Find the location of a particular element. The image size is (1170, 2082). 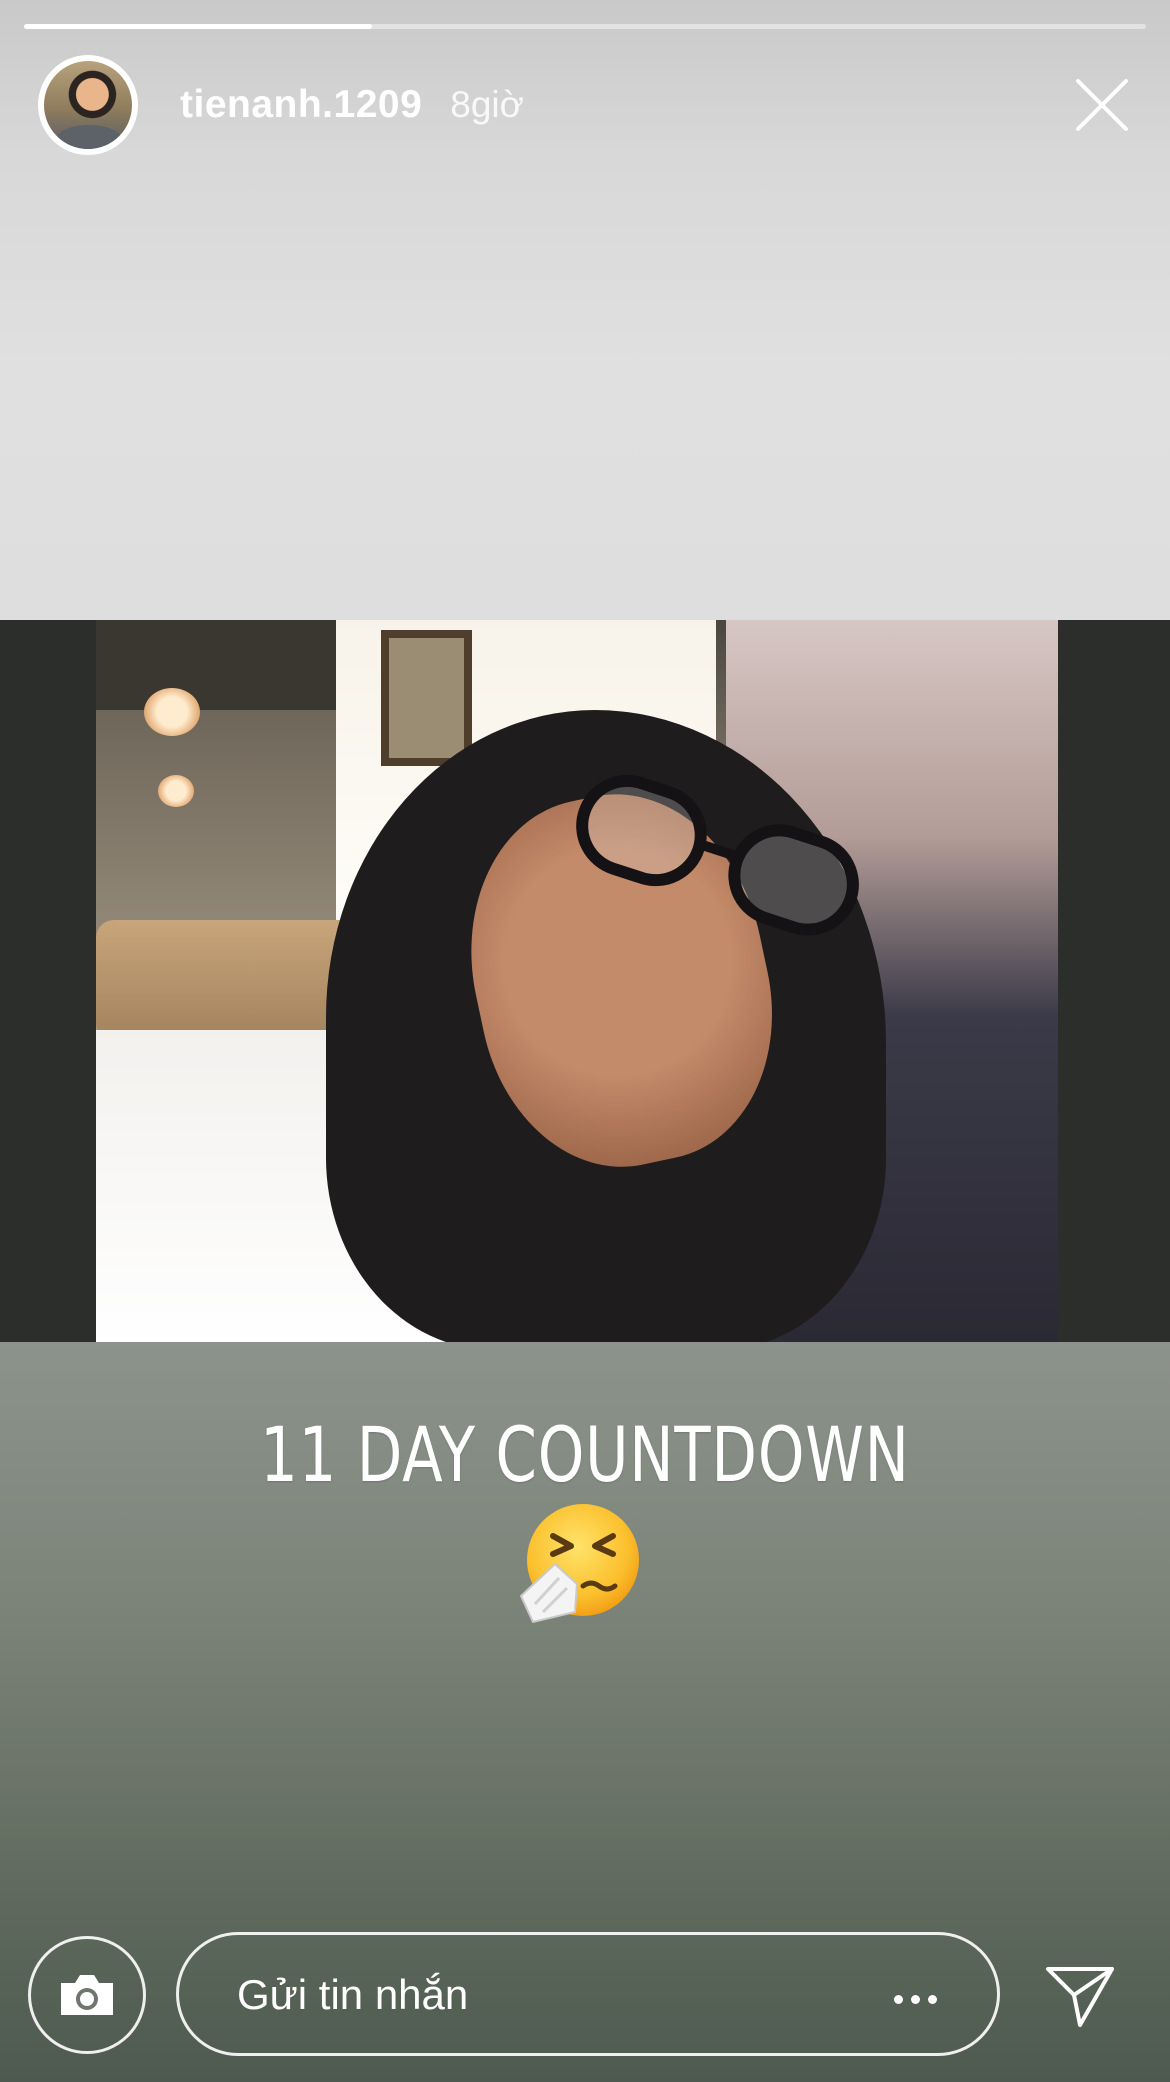

story-progress-fill is located at coordinates (198, 26).